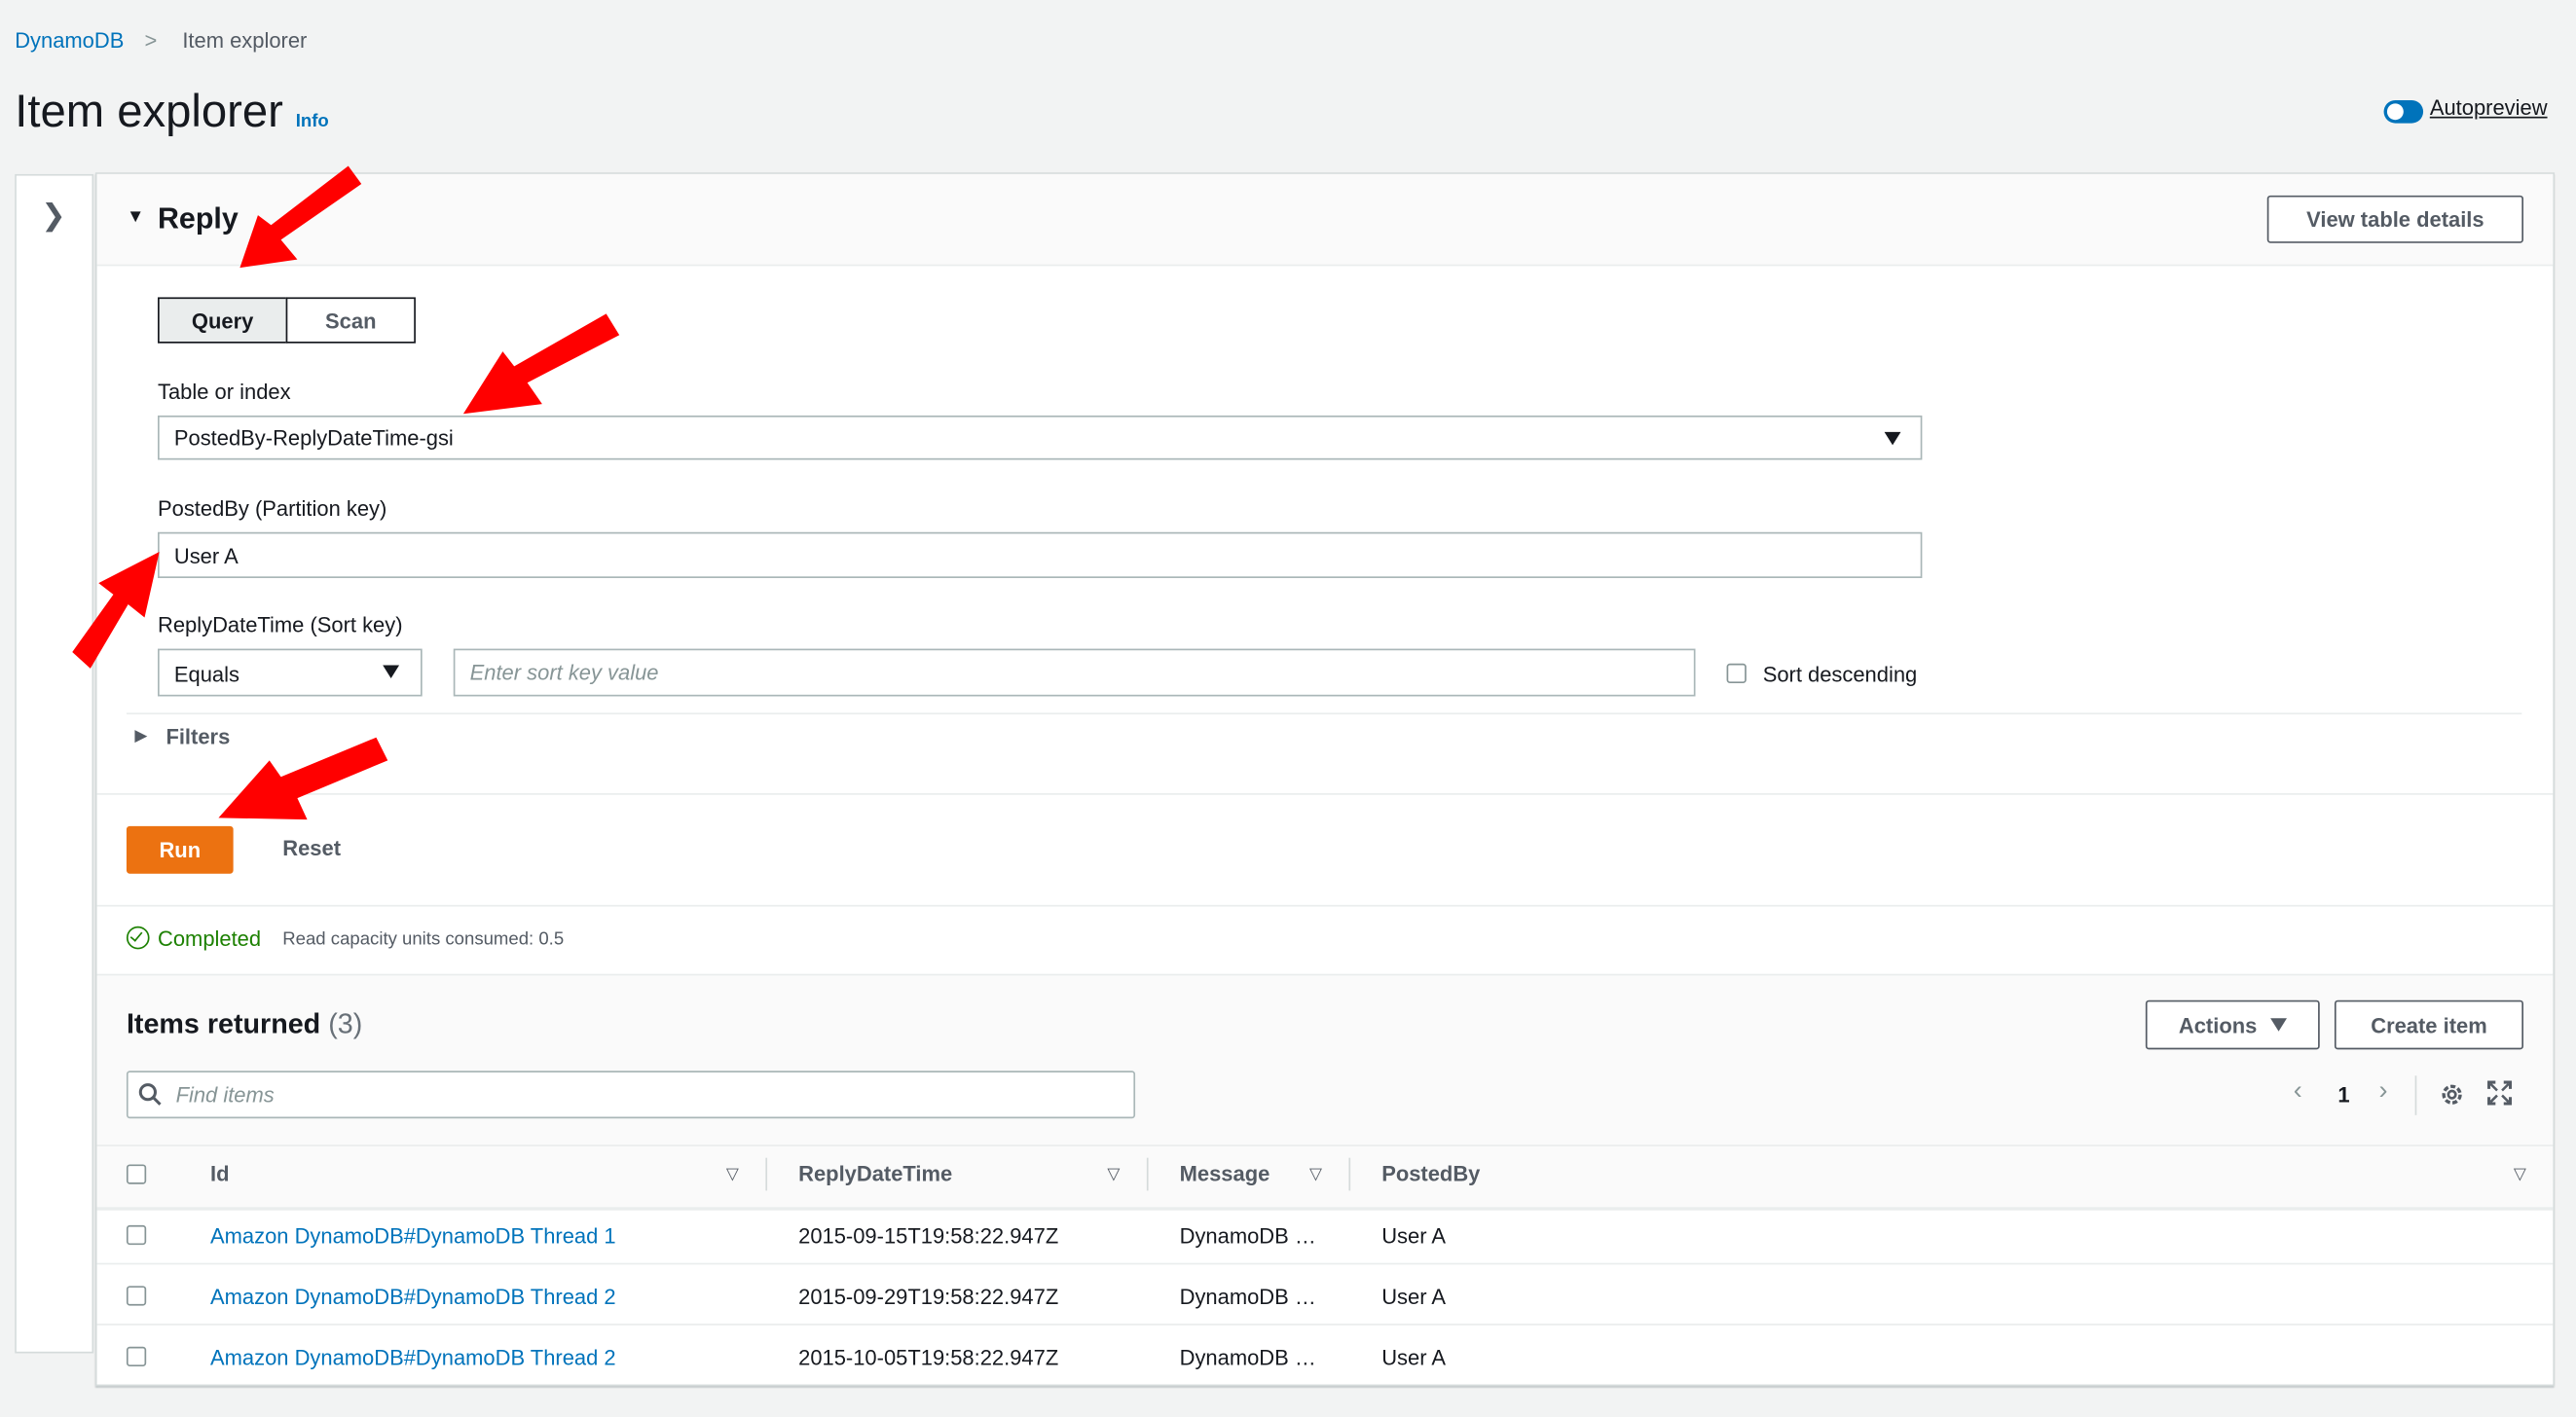  What do you see at coordinates (1325, 220) in the screenshot?
I see `panel-header` at bounding box center [1325, 220].